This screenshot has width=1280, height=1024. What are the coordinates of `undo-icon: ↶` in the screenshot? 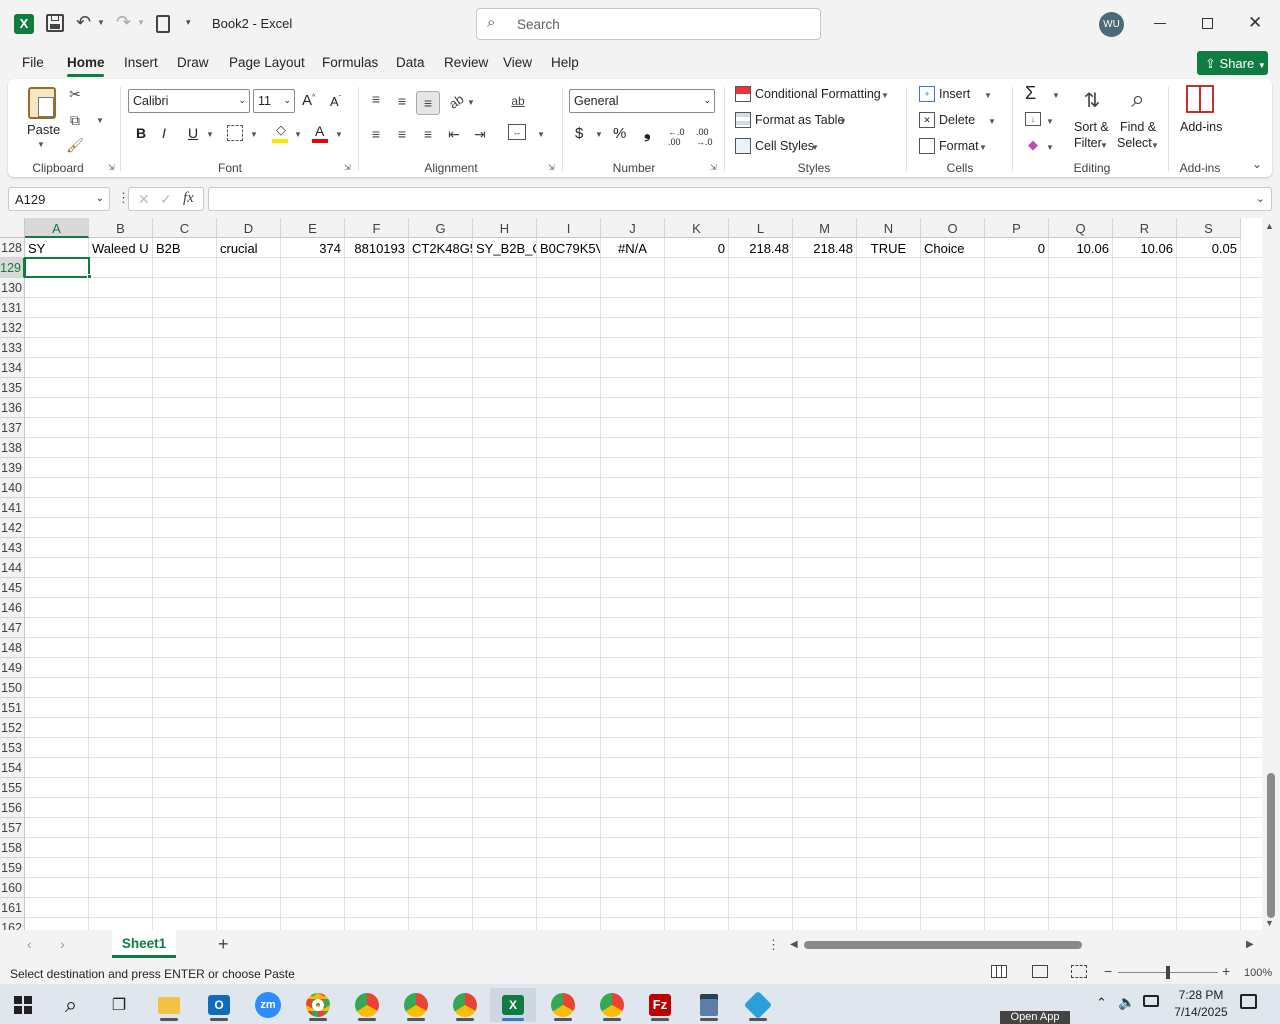 It's located at (83, 22).